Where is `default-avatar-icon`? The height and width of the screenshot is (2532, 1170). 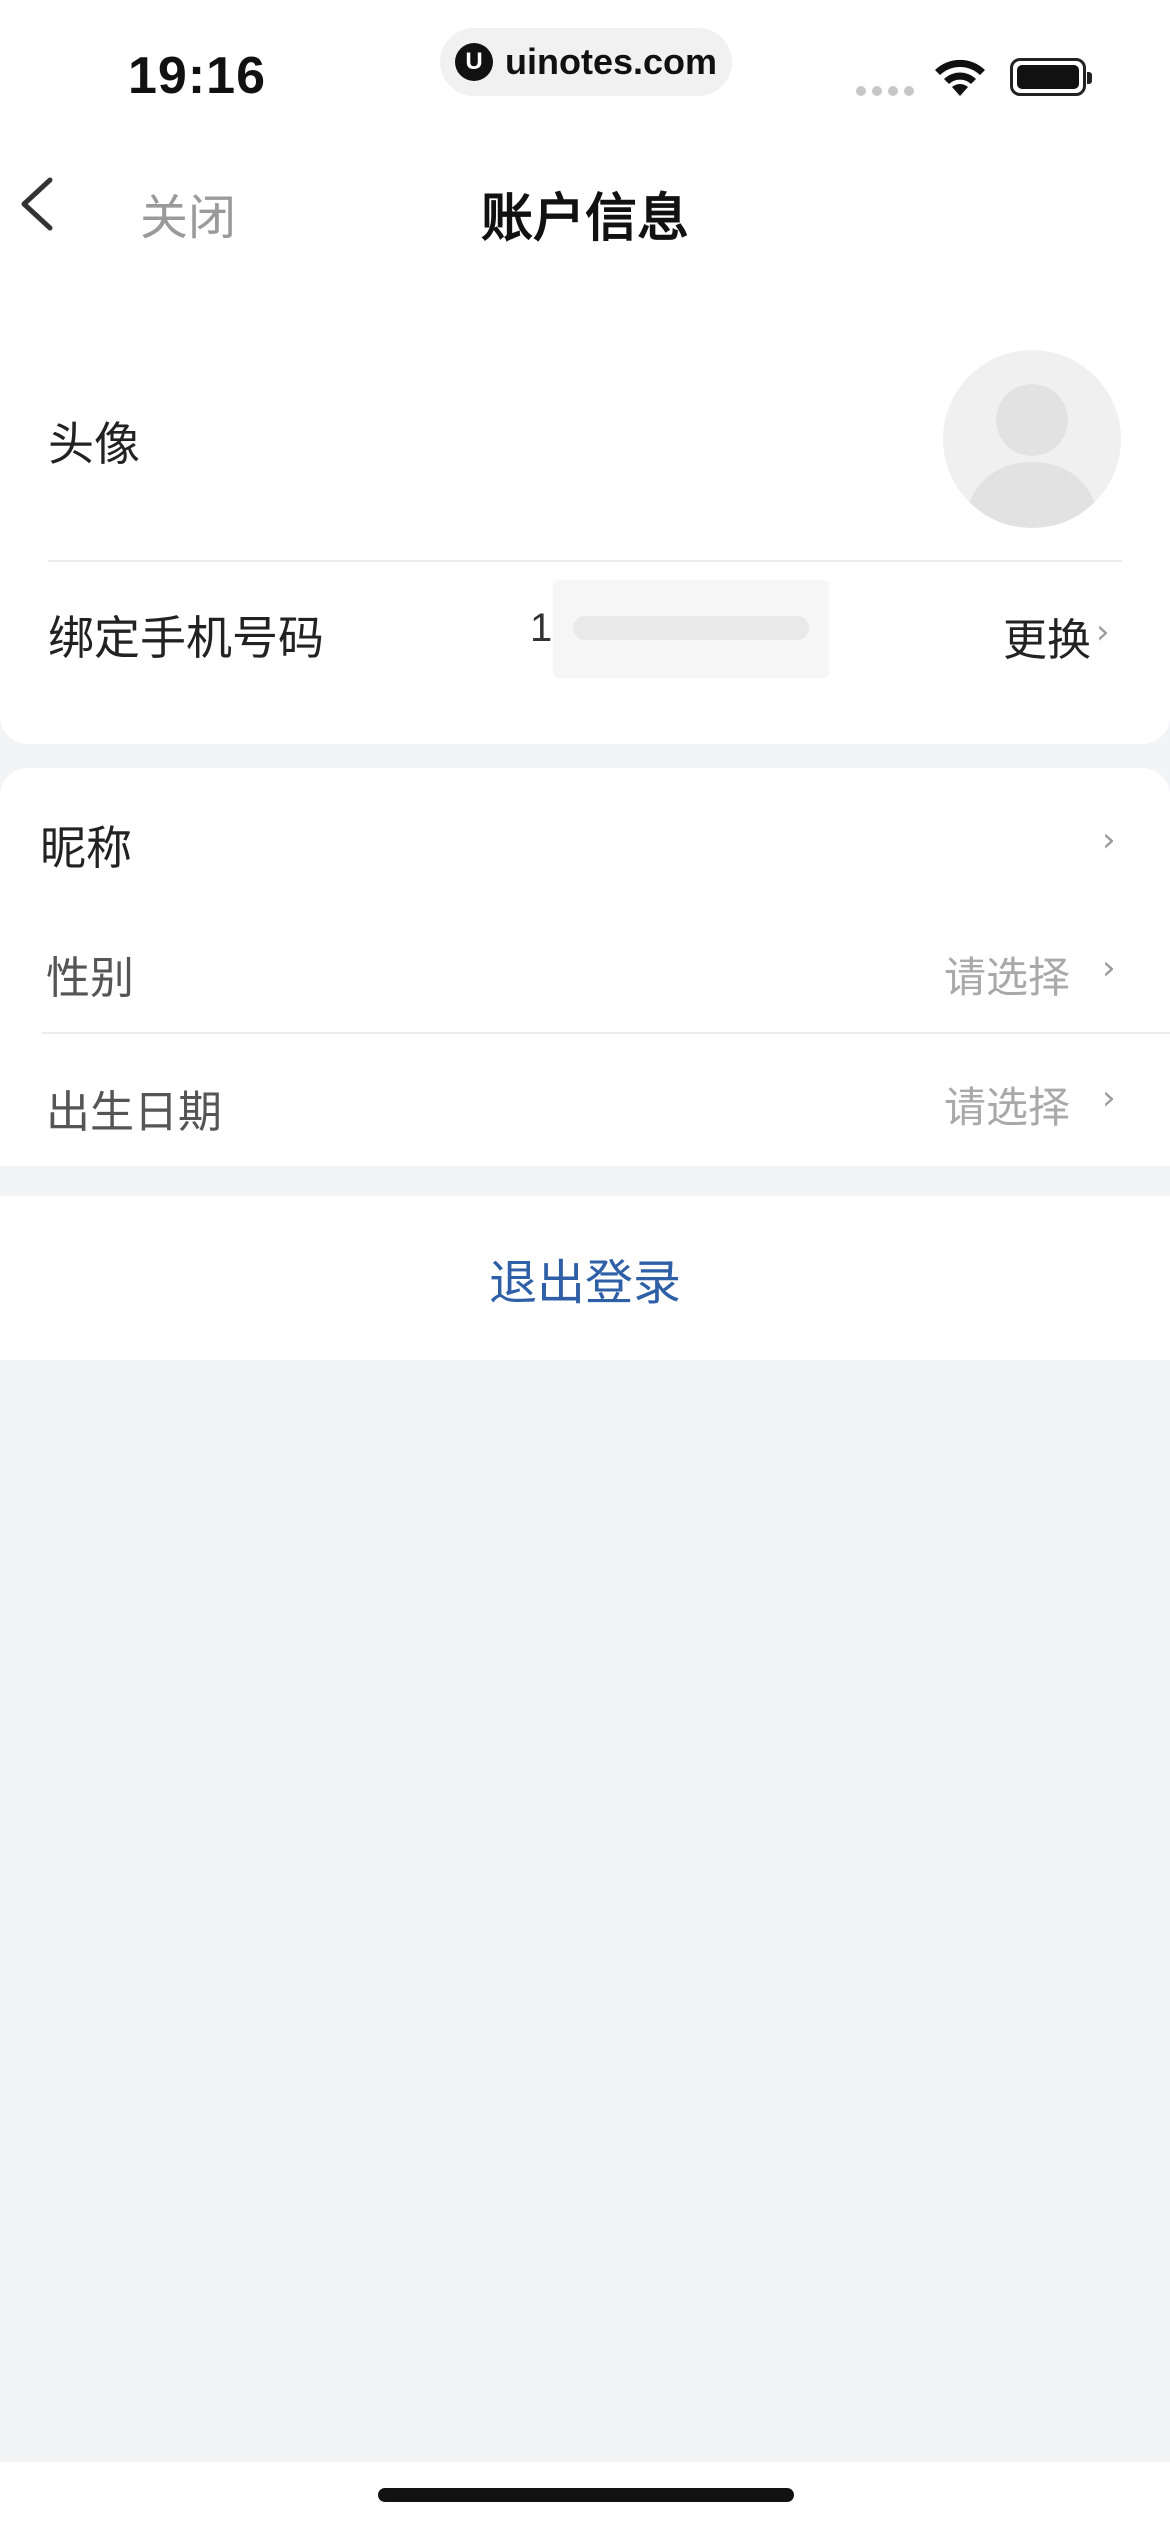 default-avatar-icon is located at coordinates (1032, 456).